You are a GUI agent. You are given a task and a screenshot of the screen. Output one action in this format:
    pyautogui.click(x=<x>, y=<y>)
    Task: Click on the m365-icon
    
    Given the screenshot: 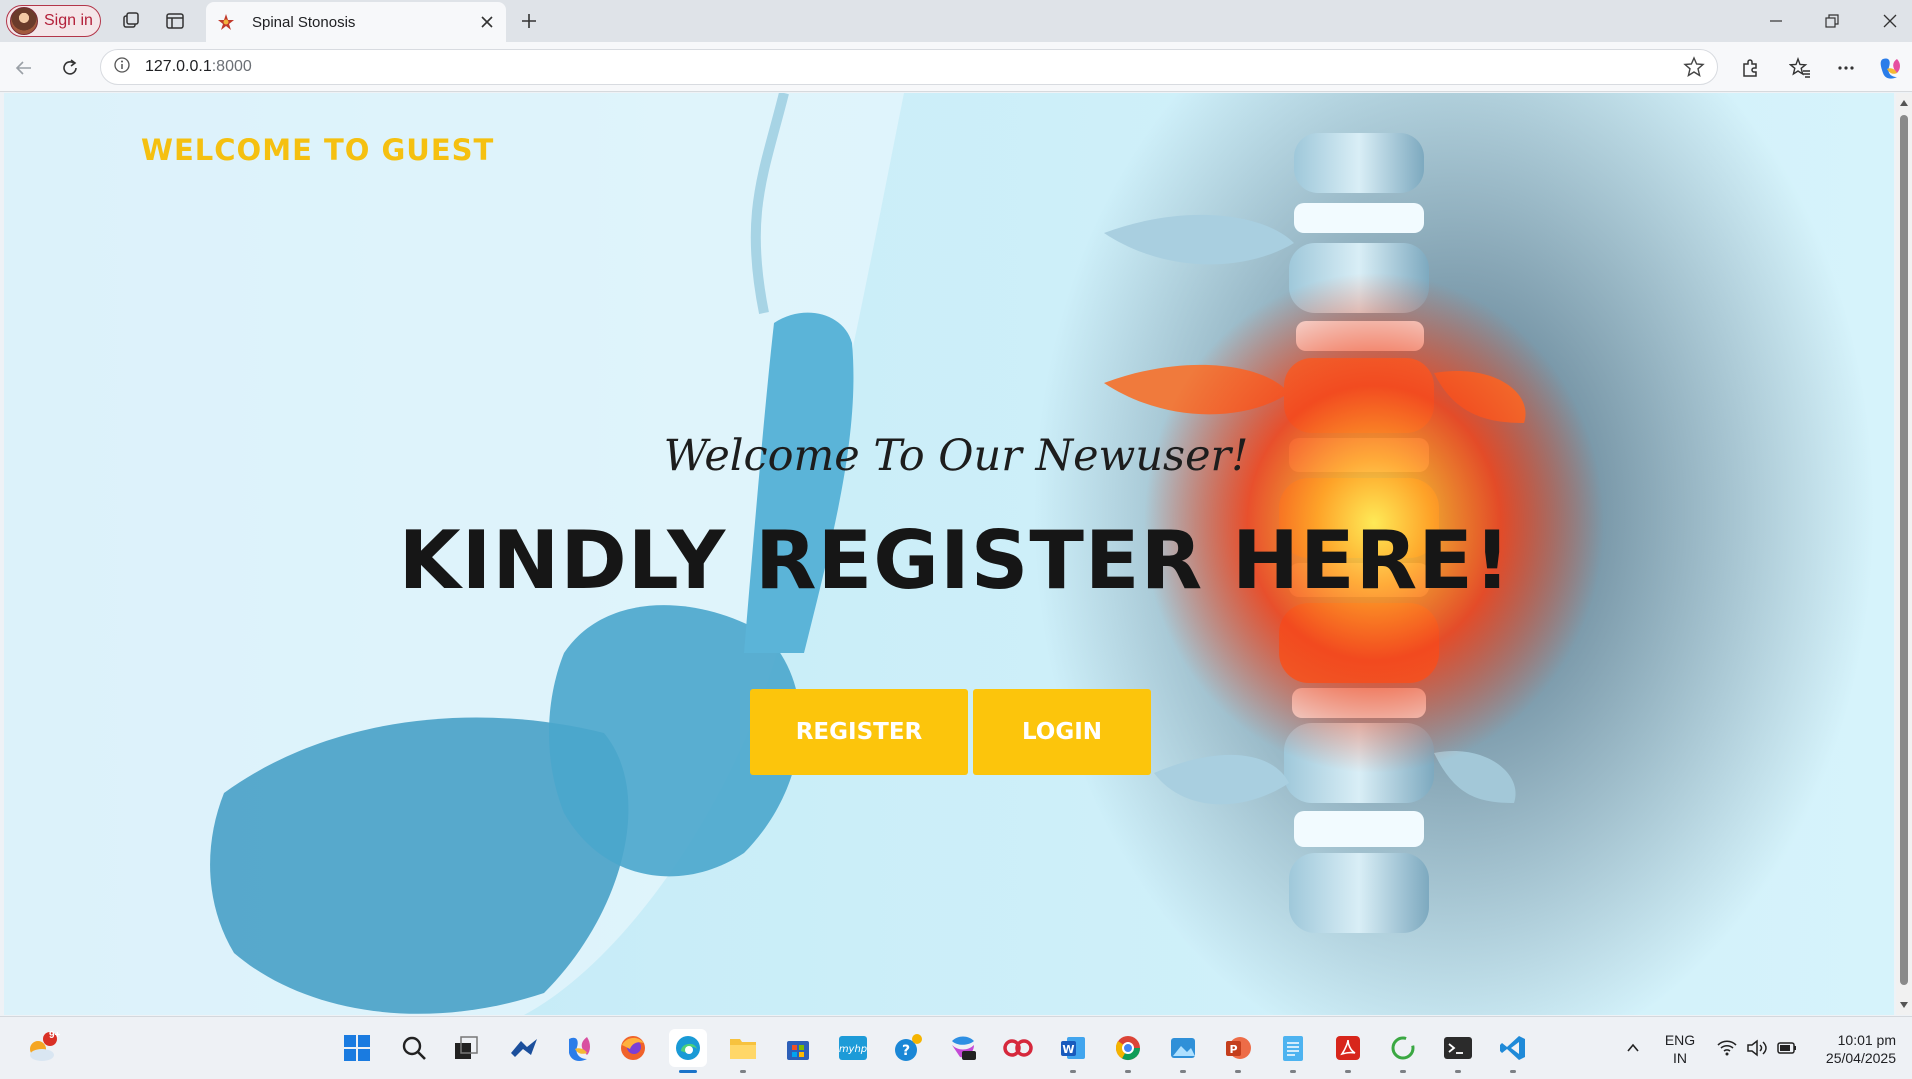 What is the action you would take?
    pyautogui.click(x=963, y=1048)
    